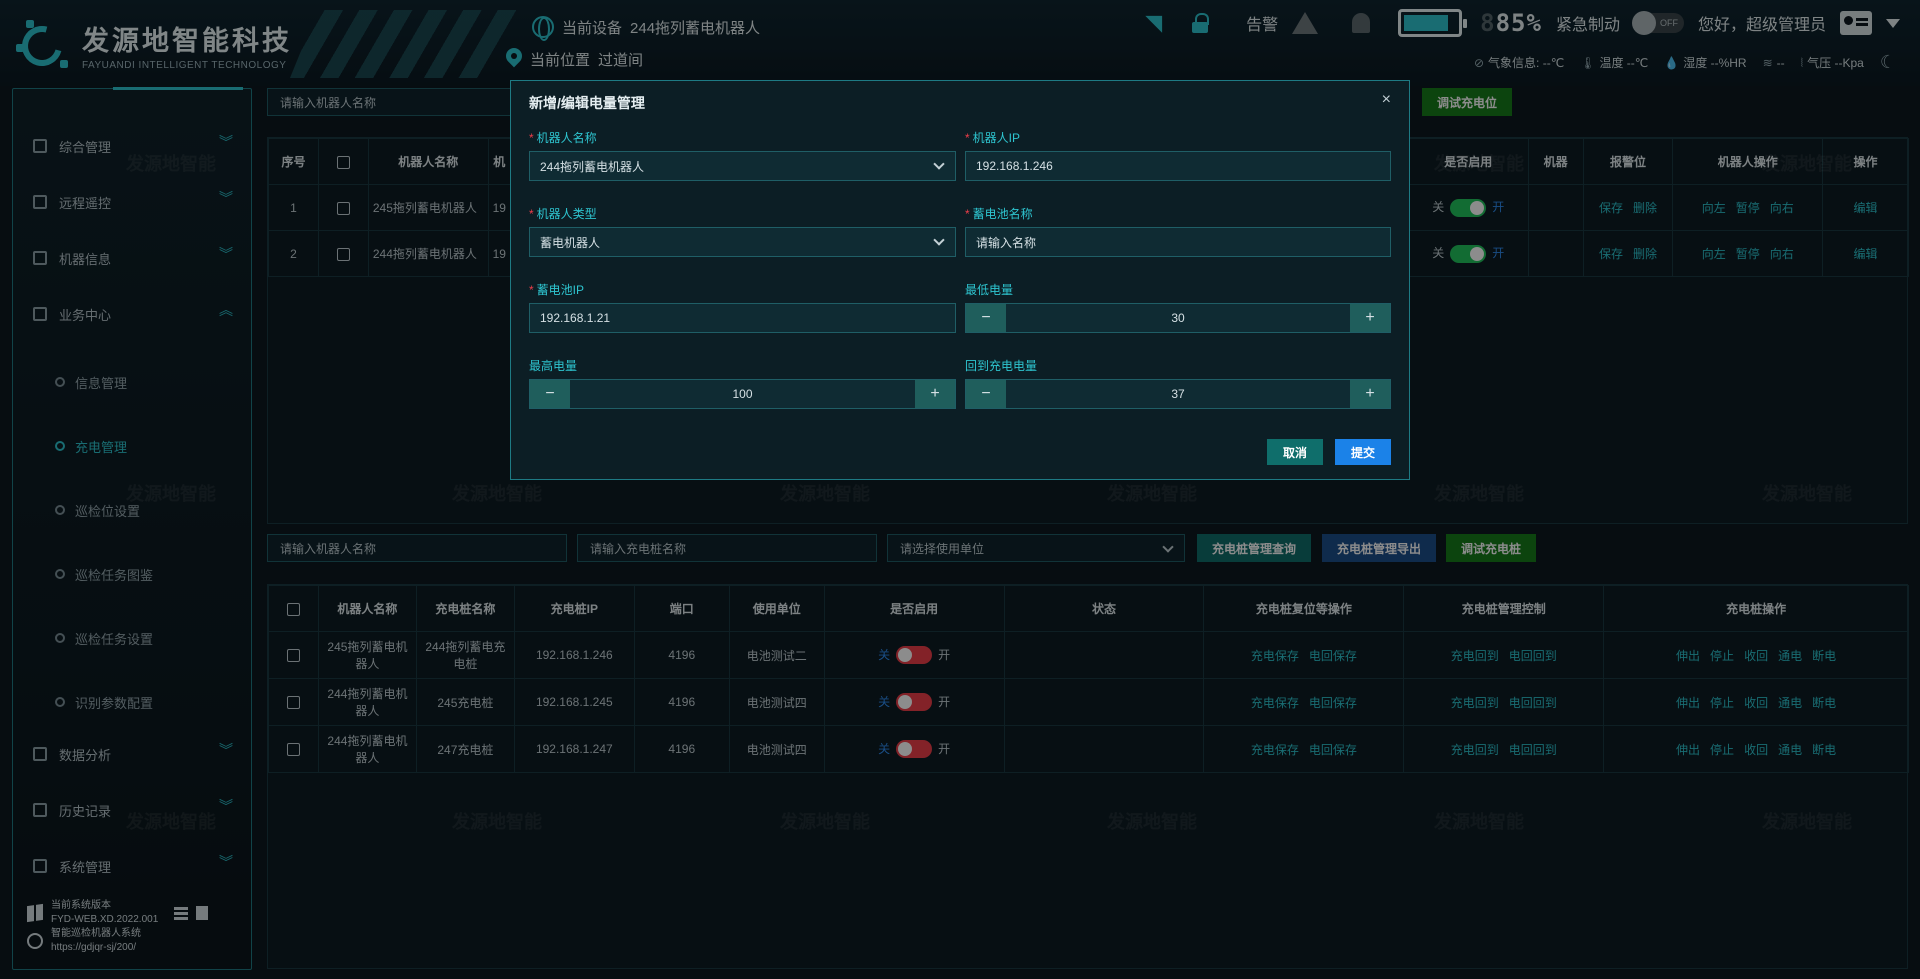  What do you see at coordinates (557, 290) in the screenshot?
I see `battery-ip-label: * 蓄电池IP` at bounding box center [557, 290].